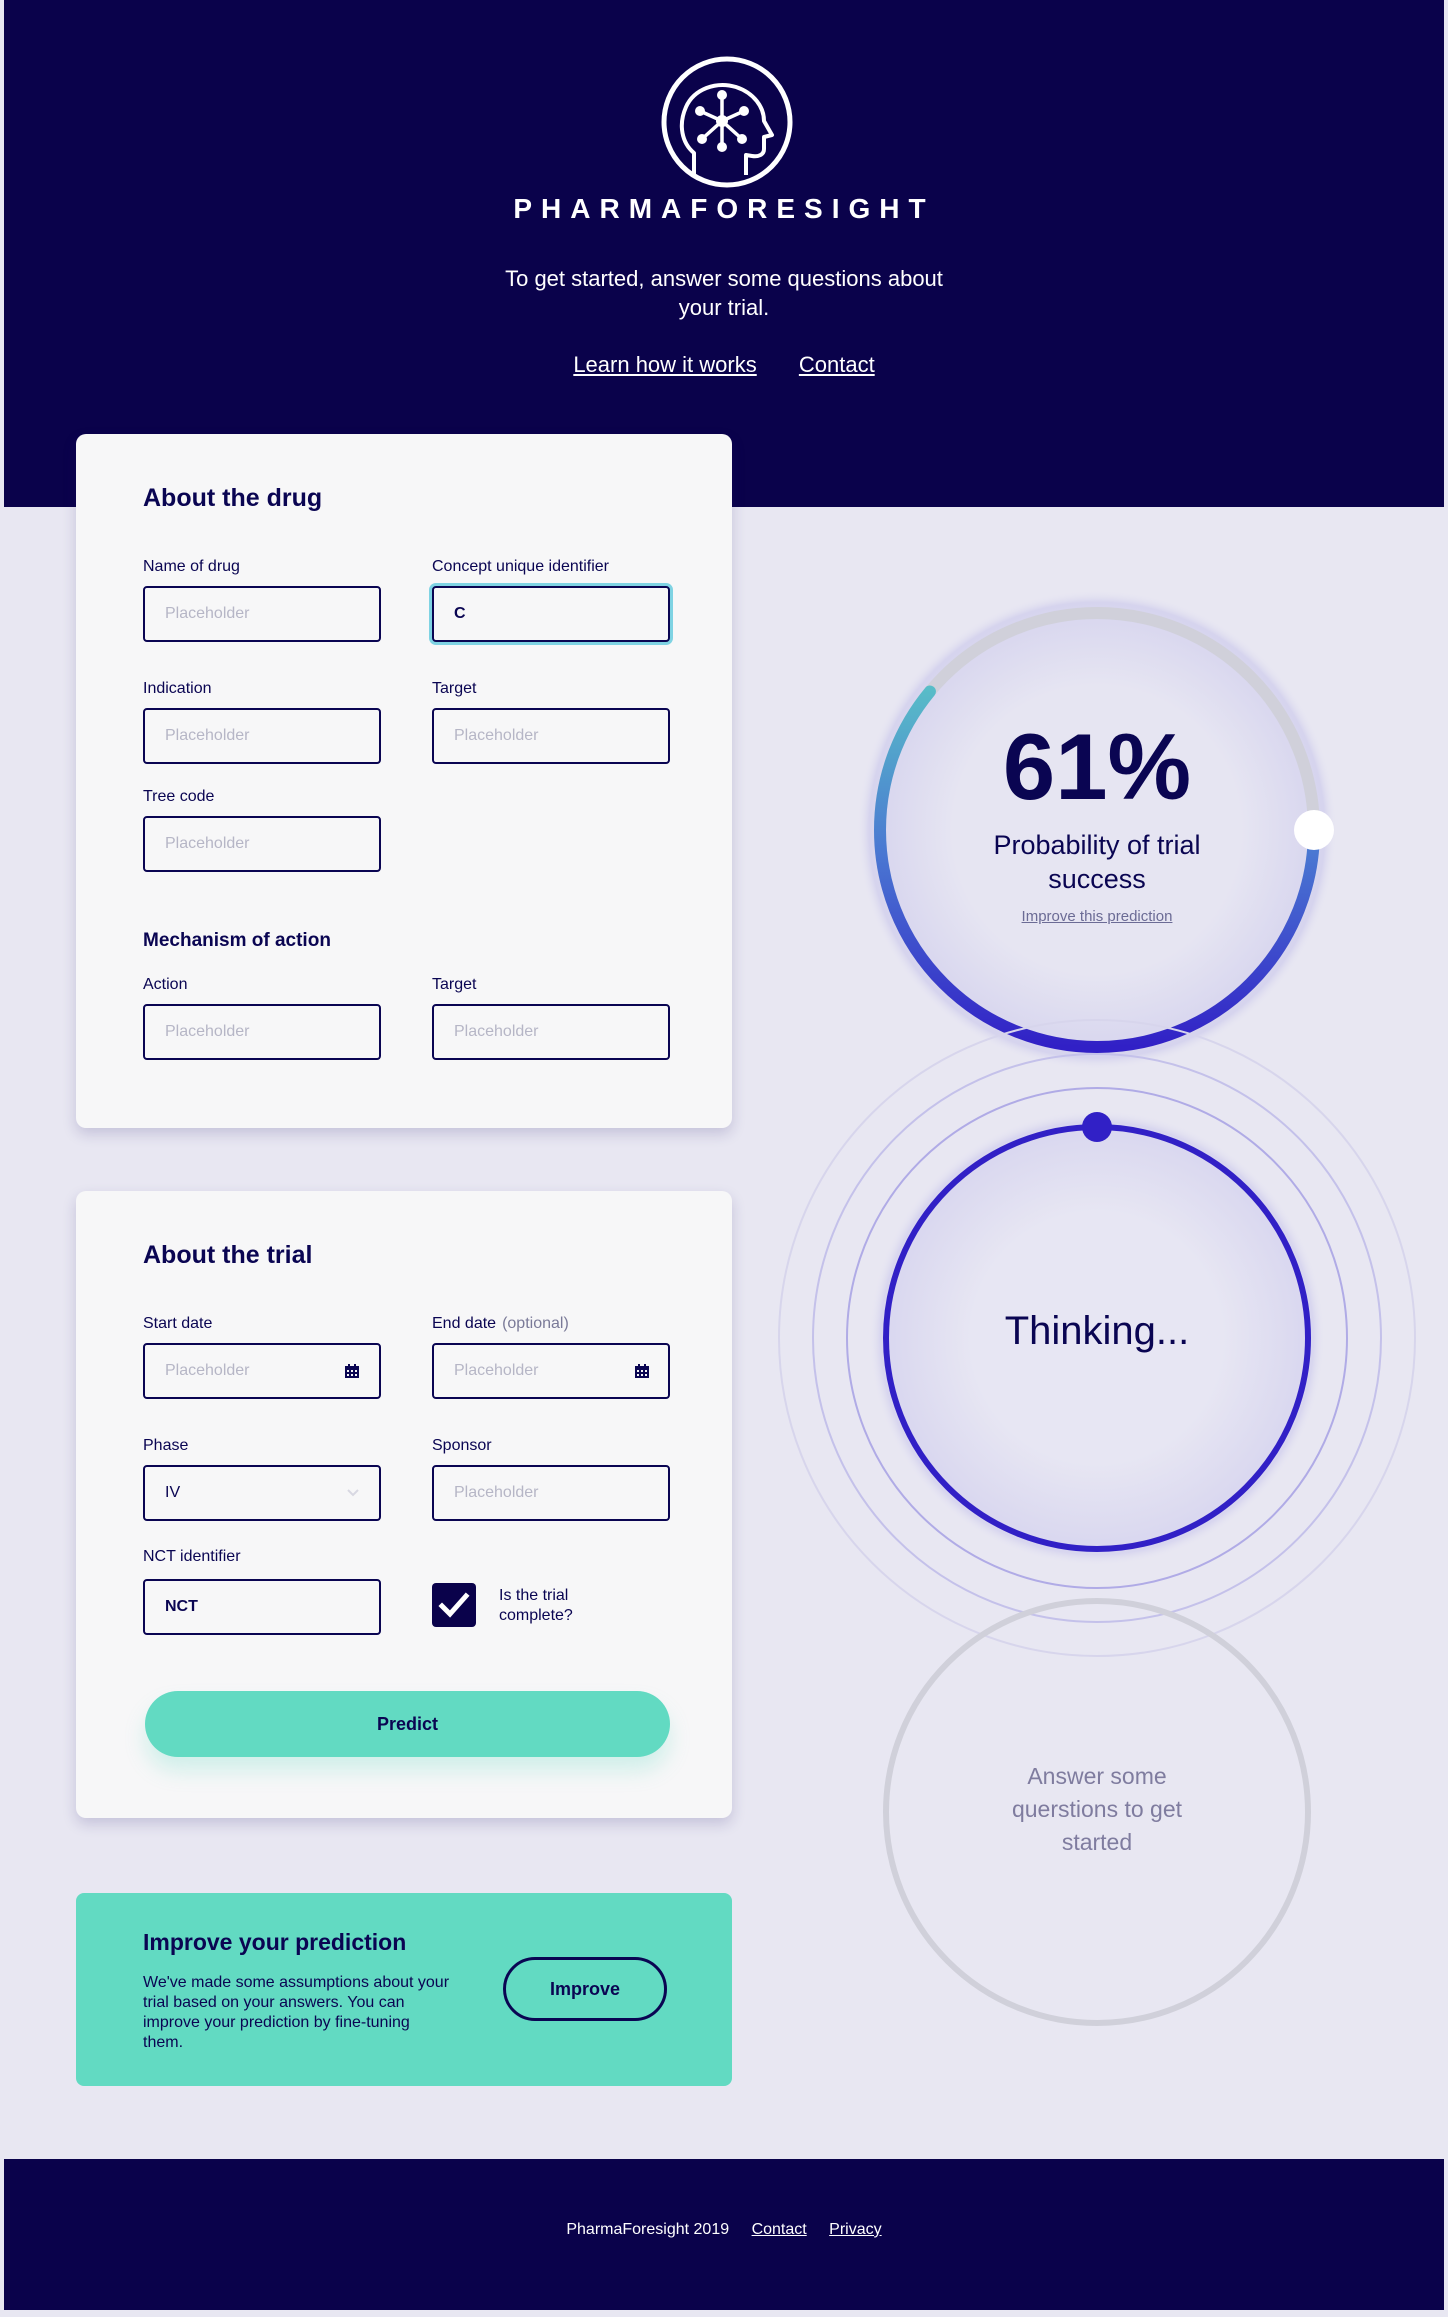 The width and height of the screenshot is (1448, 2317). Describe the element at coordinates (178, 1323) in the screenshot. I see `start-date-label: Start date` at that location.